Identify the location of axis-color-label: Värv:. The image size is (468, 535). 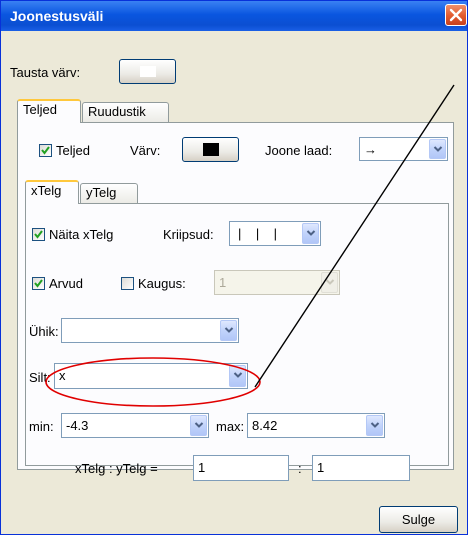
(145, 150).